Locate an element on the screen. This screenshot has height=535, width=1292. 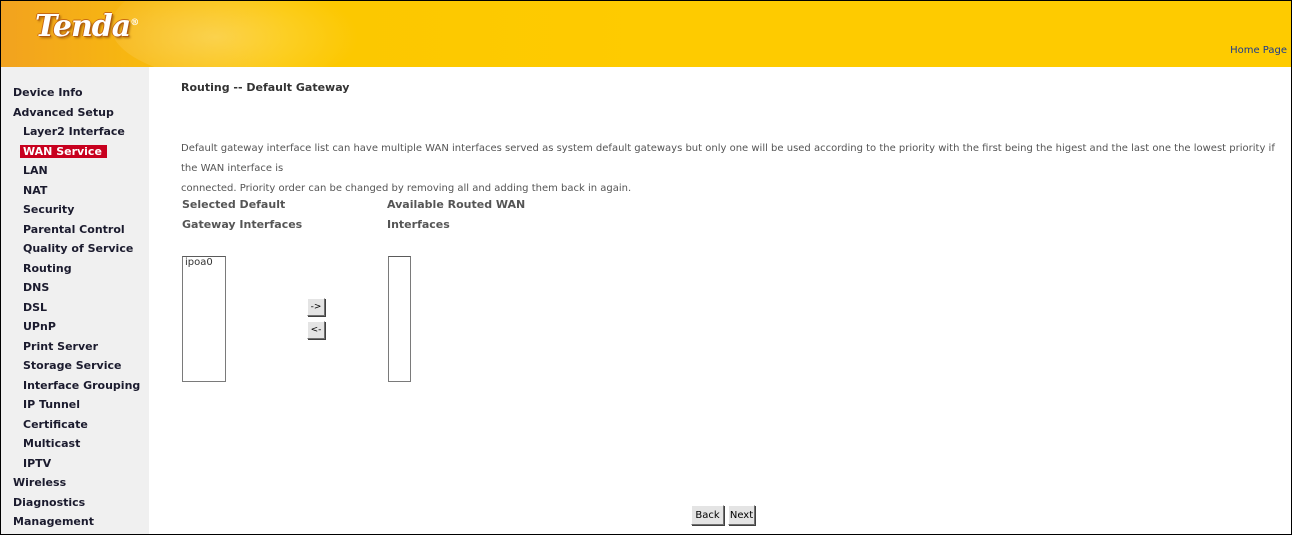
sidebar-item-label: UPnP is located at coordinates (39, 326).